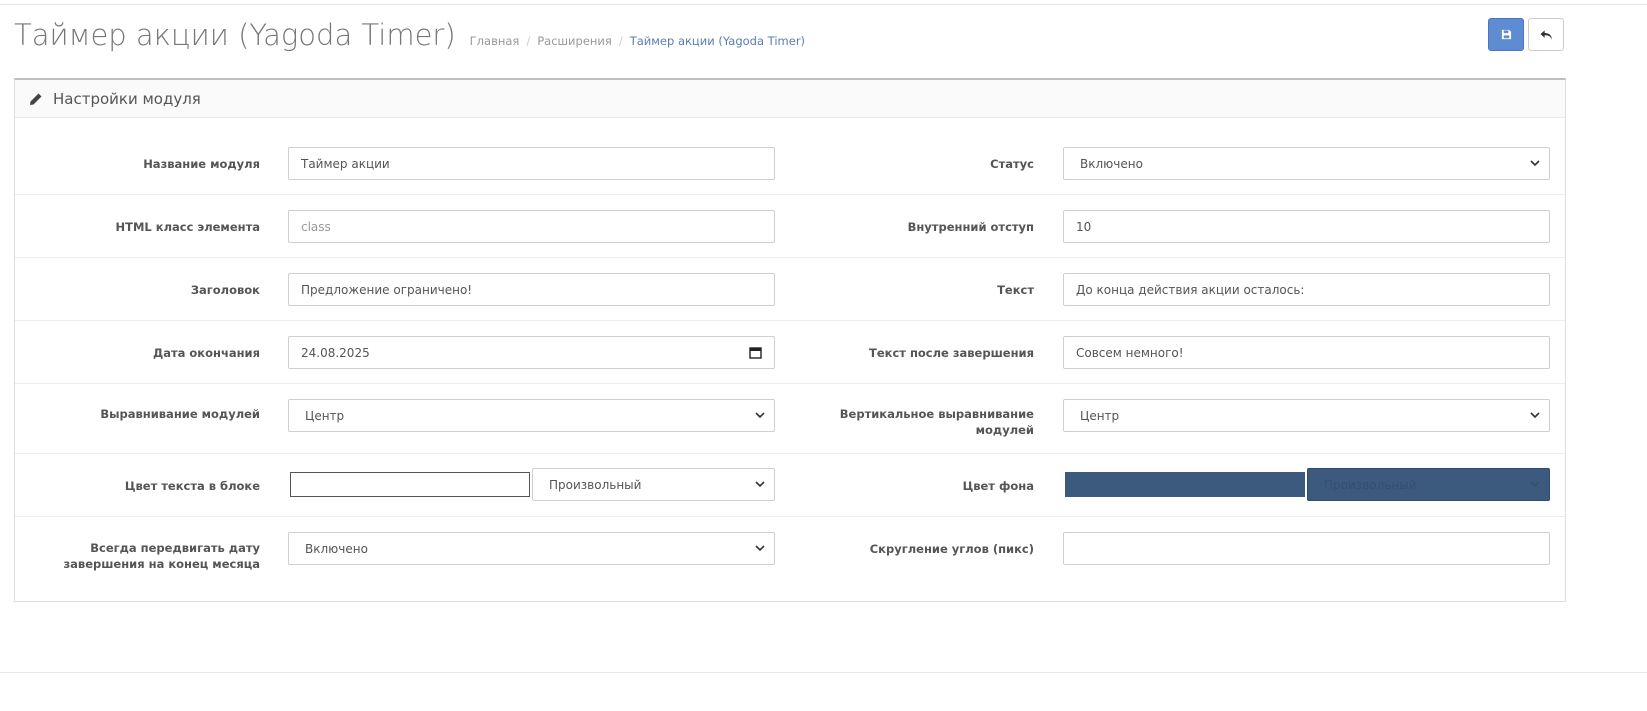 The height and width of the screenshot is (711, 1647). What do you see at coordinates (235, 35) in the screenshot?
I see `page-title: Таймер акции (Yagoda Timer)` at bounding box center [235, 35].